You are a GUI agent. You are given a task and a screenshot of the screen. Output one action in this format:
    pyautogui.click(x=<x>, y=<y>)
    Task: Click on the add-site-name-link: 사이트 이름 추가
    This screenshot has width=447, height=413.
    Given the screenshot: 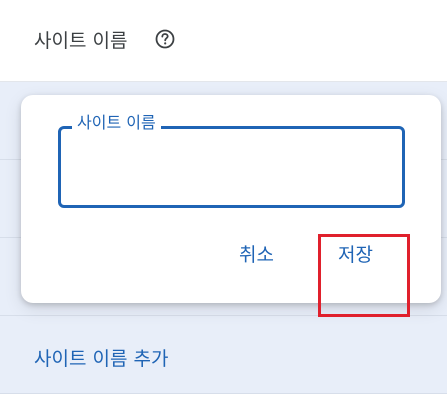 What is the action you would take?
    pyautogui.click(x=101, y=357)
    